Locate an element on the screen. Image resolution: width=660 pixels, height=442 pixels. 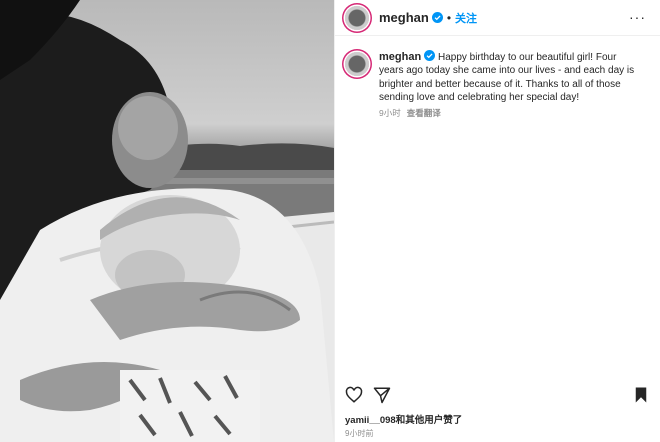
post-header: meghan • 关注 ··· is located at coordinates (497, 18).